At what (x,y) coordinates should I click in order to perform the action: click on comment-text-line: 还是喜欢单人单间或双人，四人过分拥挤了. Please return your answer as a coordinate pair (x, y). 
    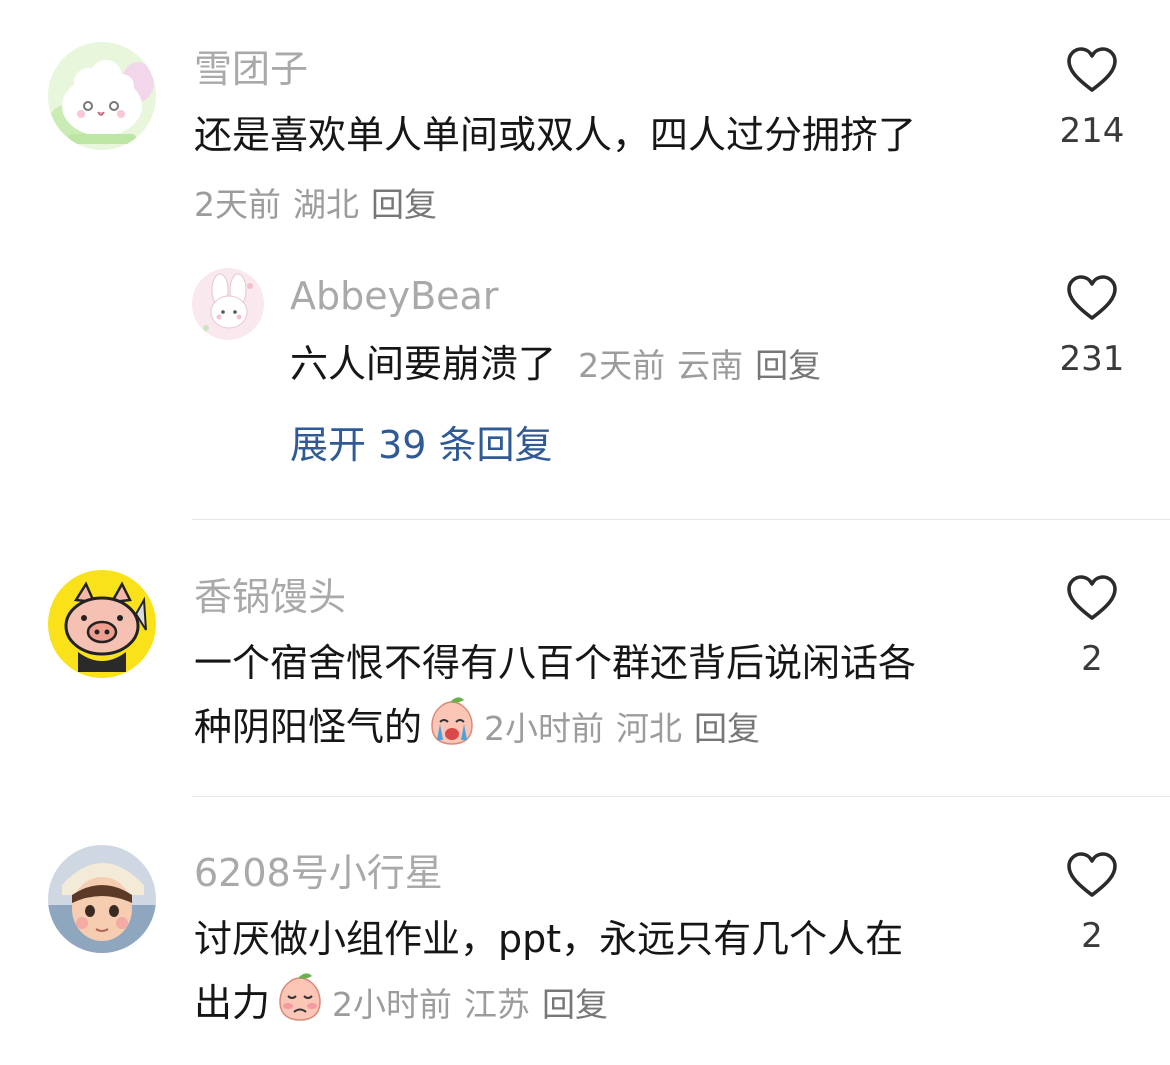
    Looking at the image, I should click on (555, 135).